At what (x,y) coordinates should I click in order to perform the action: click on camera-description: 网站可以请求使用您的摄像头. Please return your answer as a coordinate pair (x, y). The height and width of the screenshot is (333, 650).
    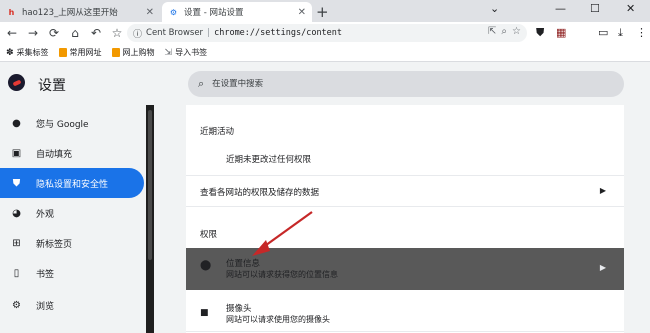
    Looking at the image, I should click on (278, 319).